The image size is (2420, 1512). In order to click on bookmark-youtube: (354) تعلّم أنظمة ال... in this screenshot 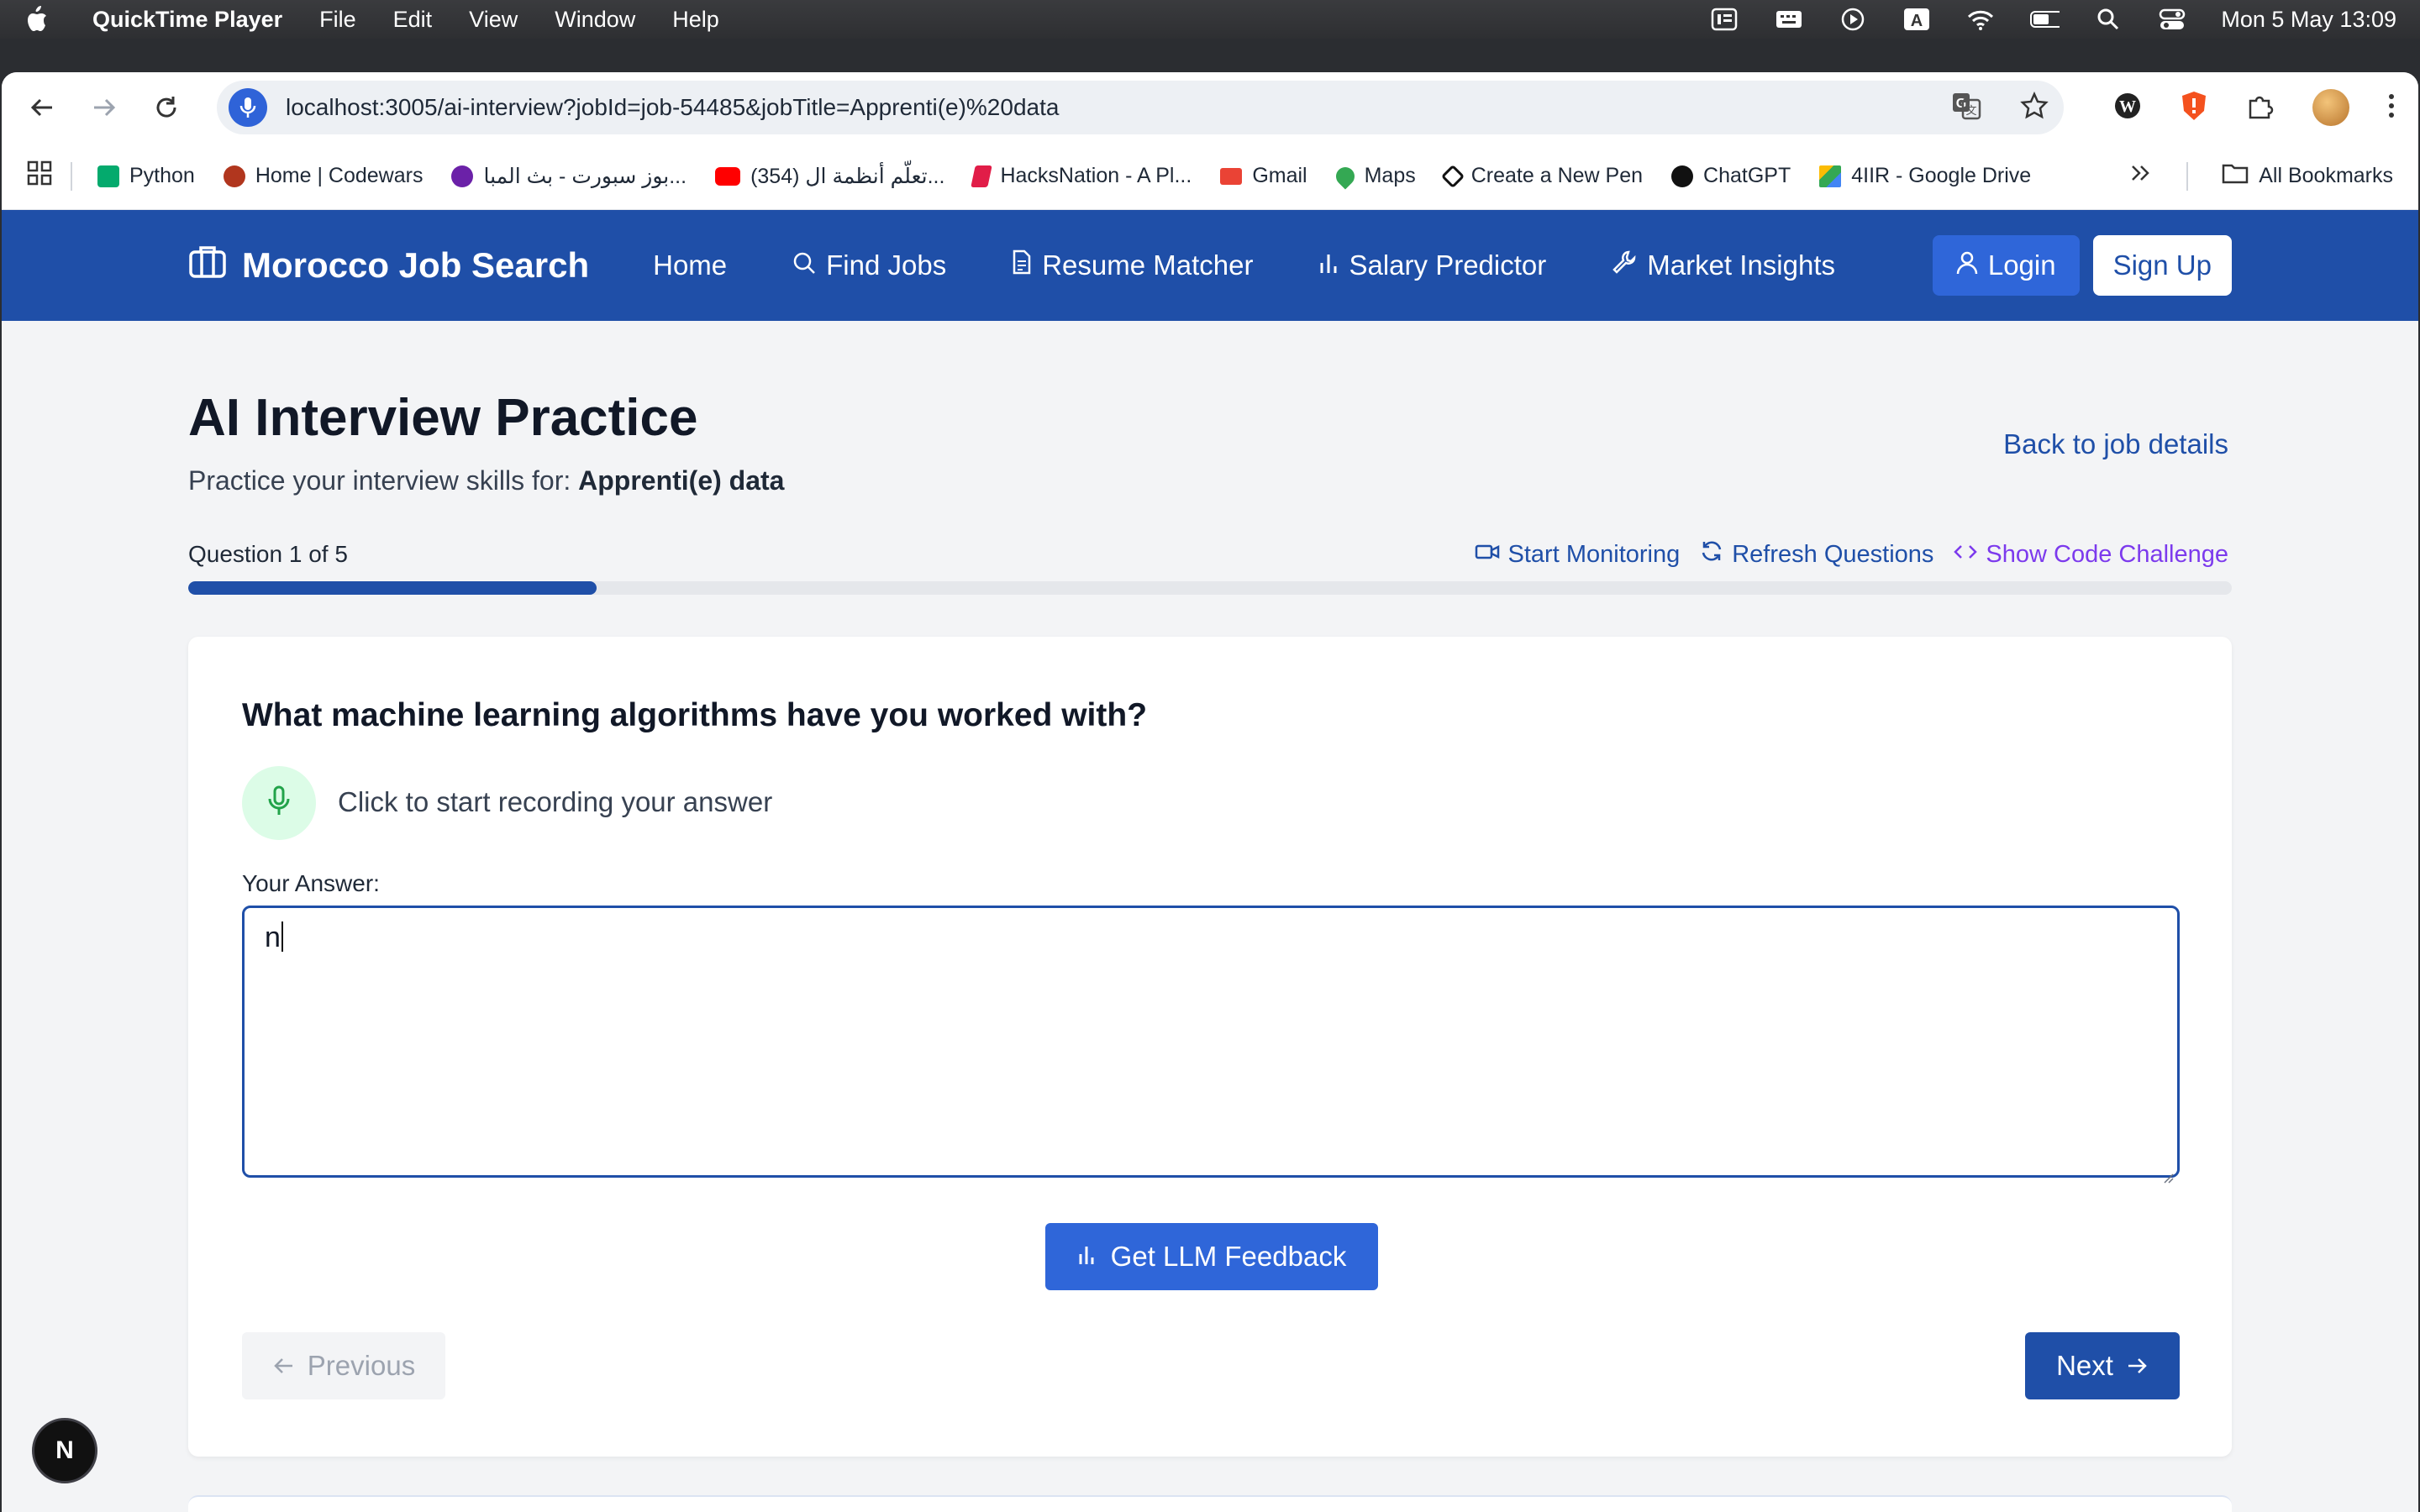, I will do `click(829, 176)`.